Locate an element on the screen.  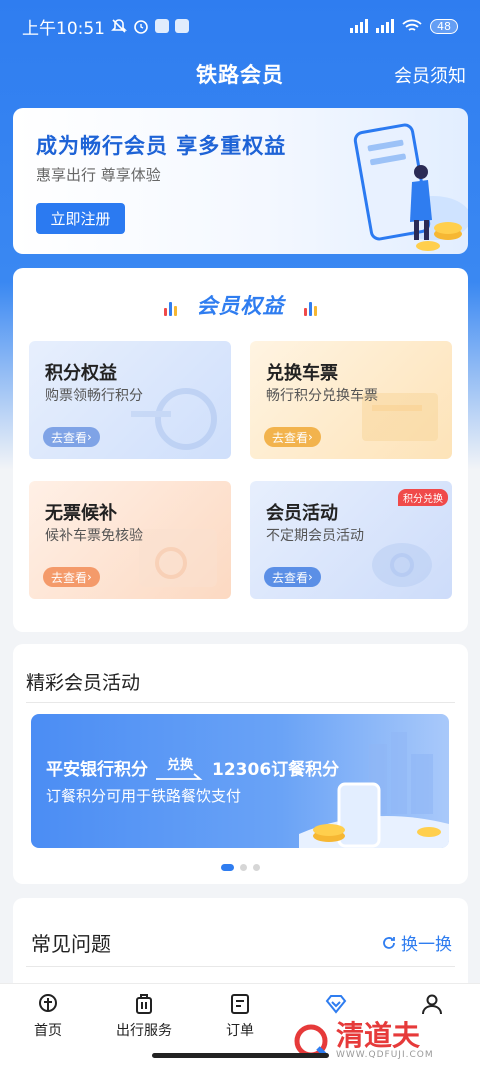
watermark-text: 清道夫 is located at coordinates (378, 1035).